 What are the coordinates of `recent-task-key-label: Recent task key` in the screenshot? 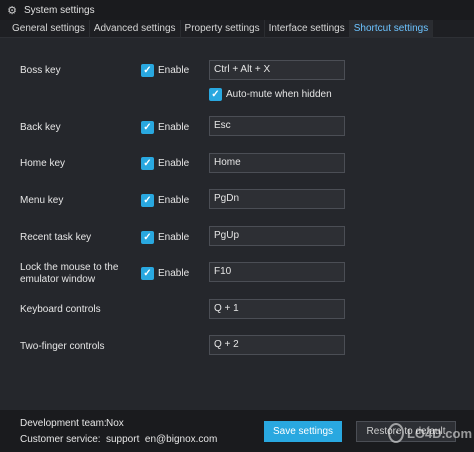 It's located at (56, 237).